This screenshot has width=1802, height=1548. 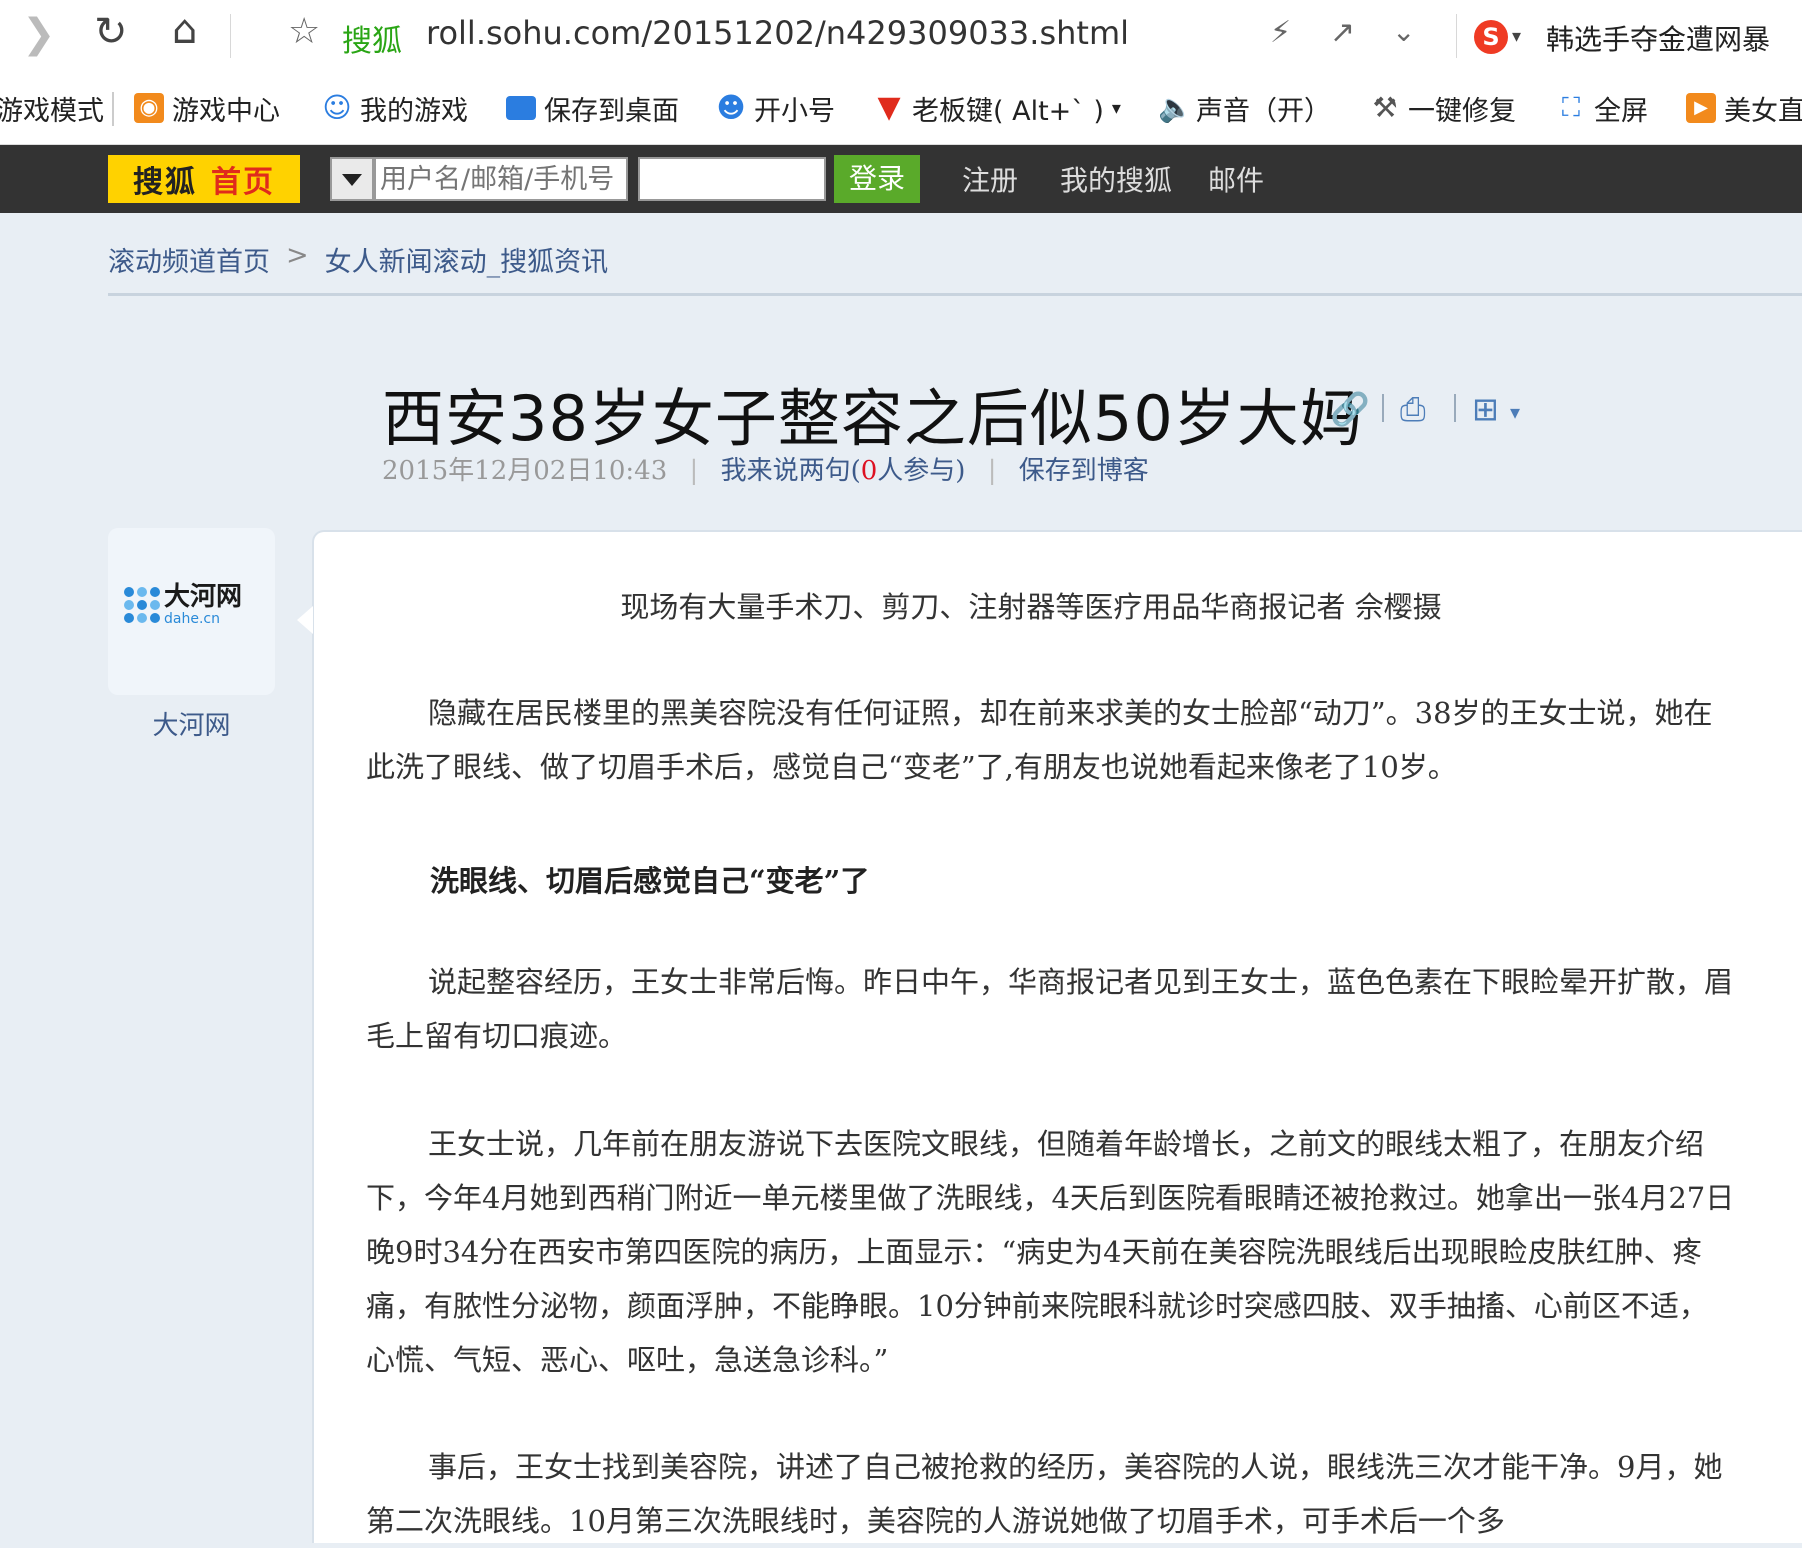 What do you see at coordinates (1280, 33) in the screenshot?
I see `lightning-icon: ⚡` at bounding box center [1280, 33].